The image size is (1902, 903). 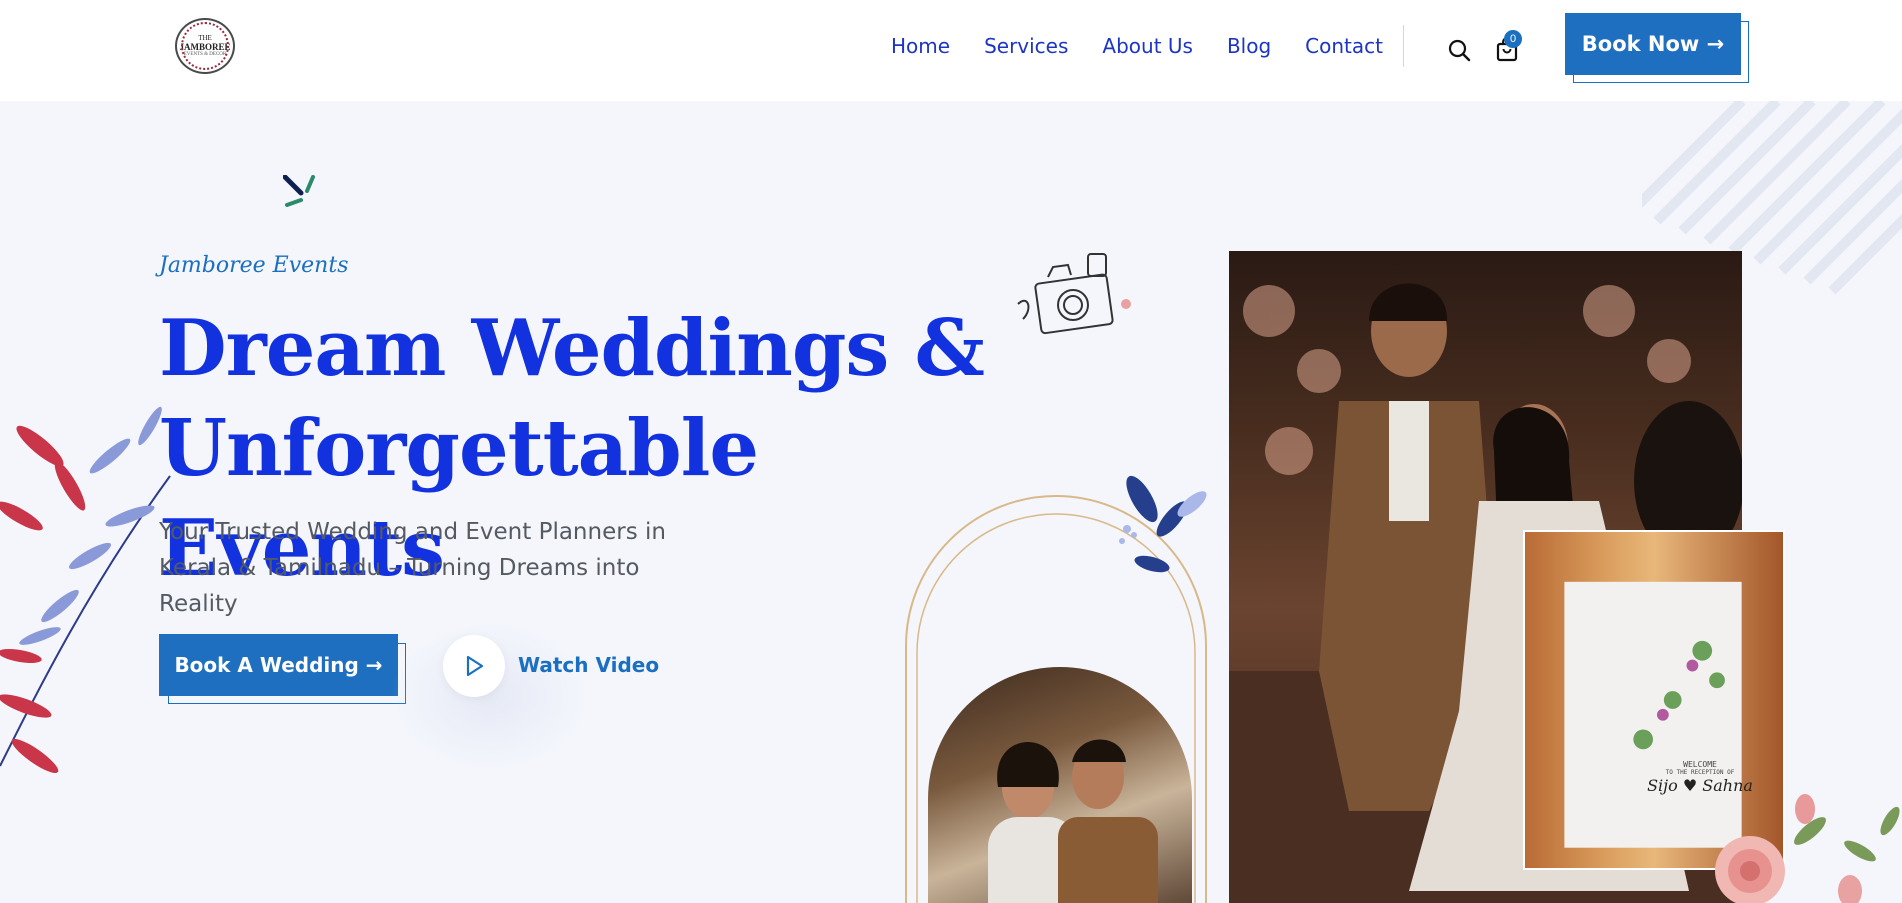 I want to click on sign-line-welcome: WELCOME, so click(x=1700, y=764).